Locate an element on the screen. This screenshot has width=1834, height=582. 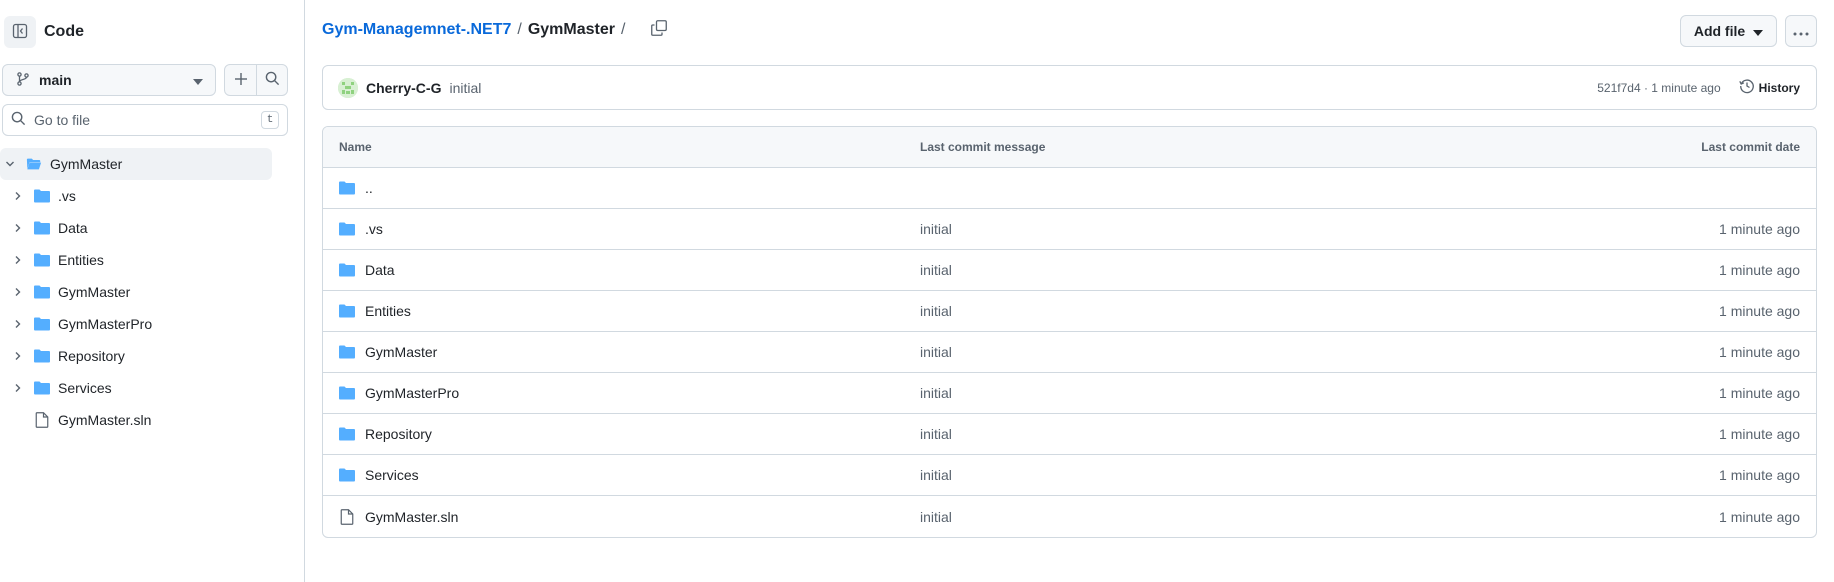
table-row: Repository initial 1 minute ago is located at coordinates (1069, 434).